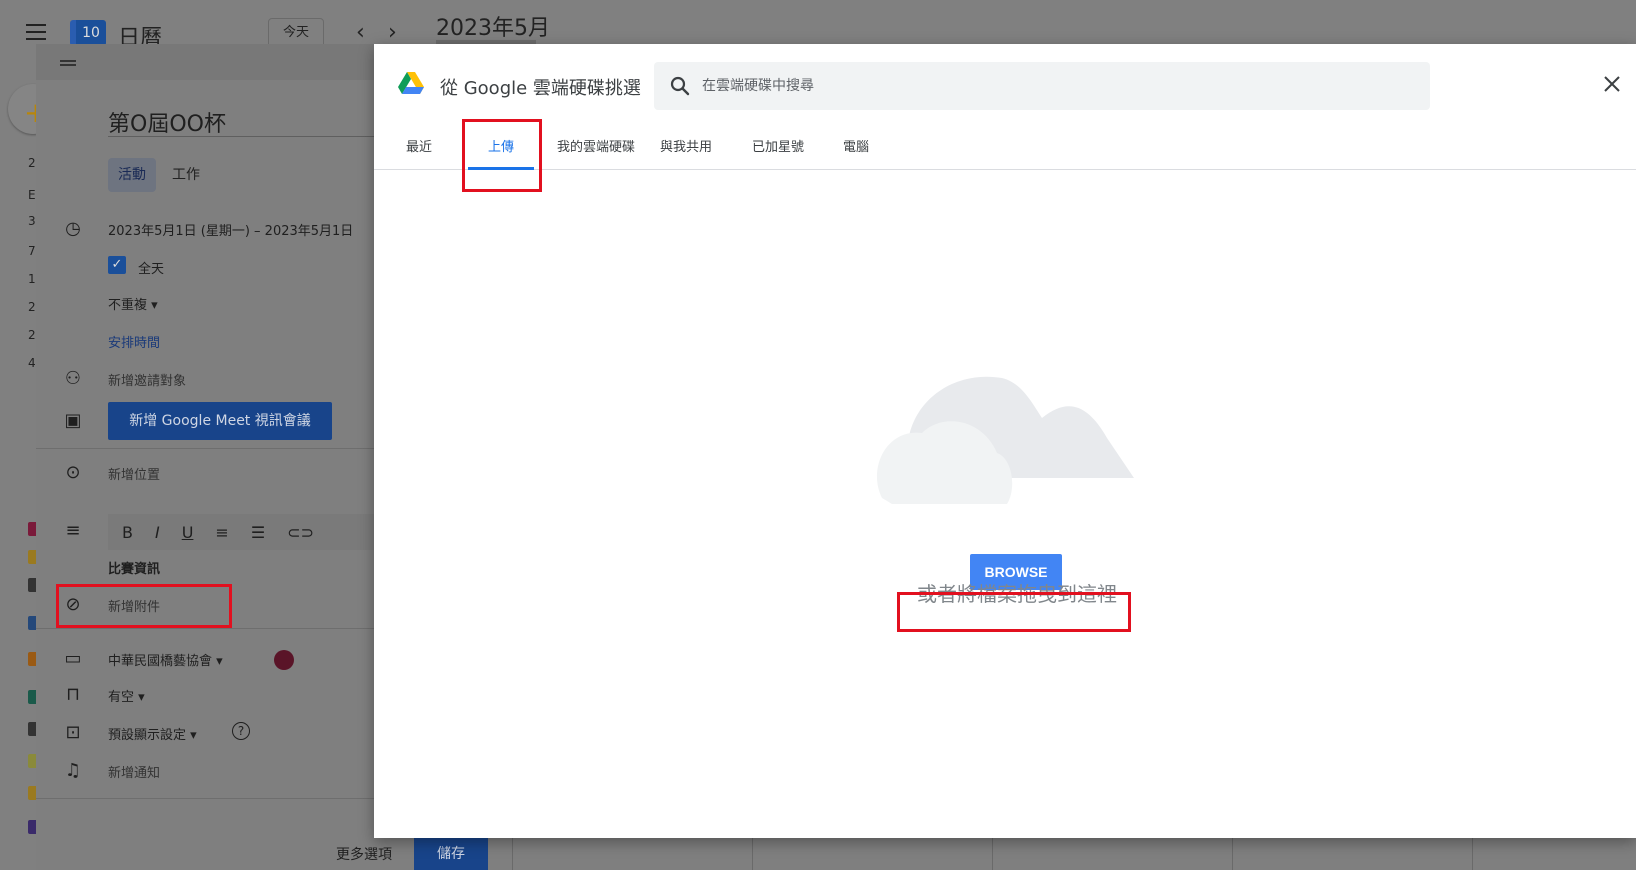 The width and height of the screenshot is (1636, 870). What do you see at coordinates (73, 228) in the screenshot?
I see `clock-icon: ◷` at bounding box center [73, 228].